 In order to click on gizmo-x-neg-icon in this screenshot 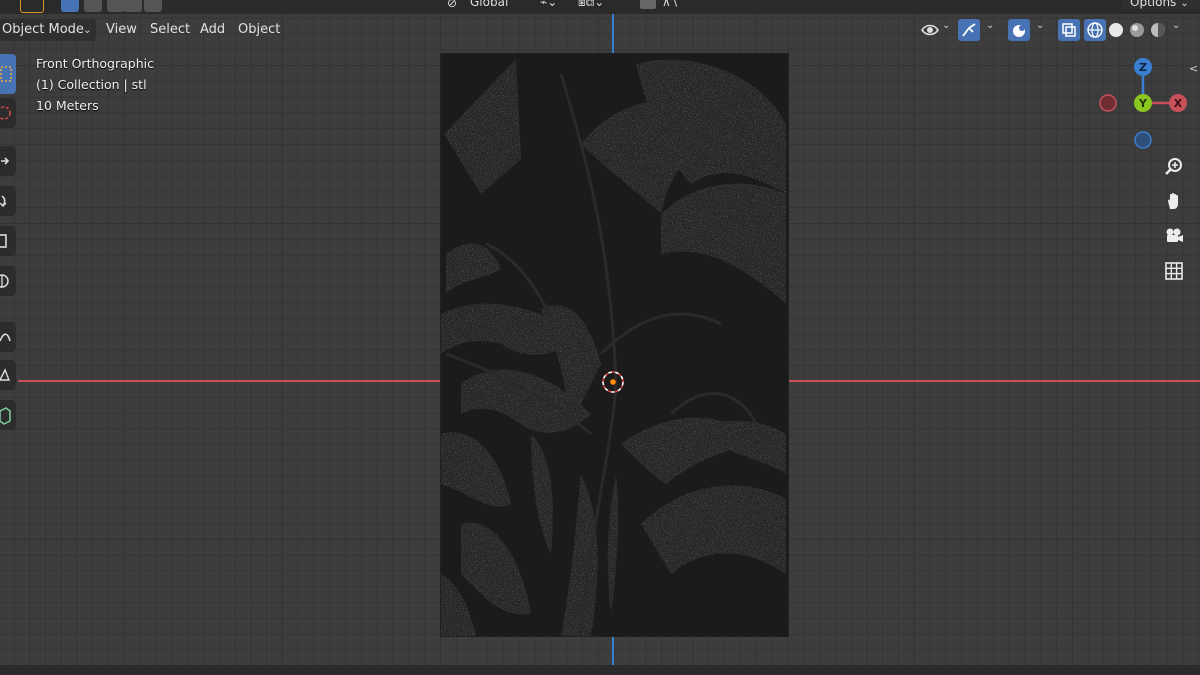, I will do `click(1108, 103)`.